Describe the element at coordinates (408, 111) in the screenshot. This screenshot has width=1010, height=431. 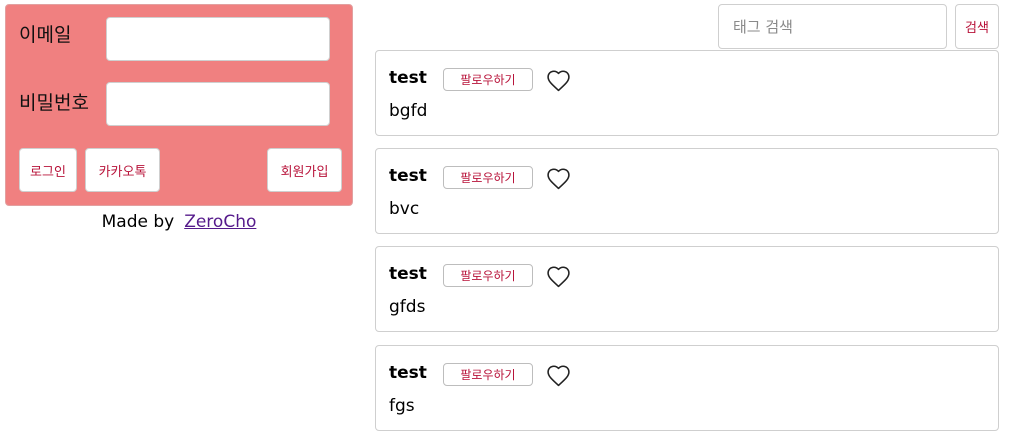
I see `post-content: bgfd` at that location.